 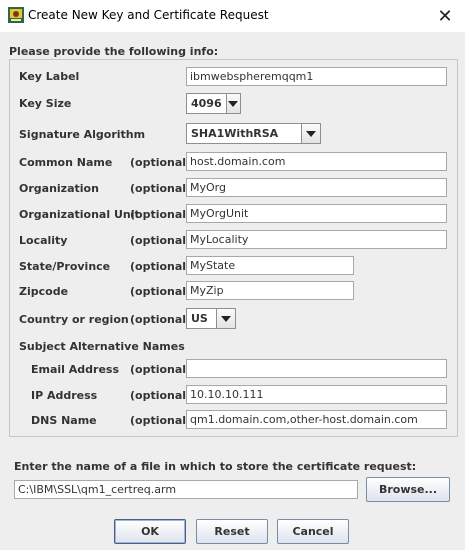 What do you see at coordinates (16, 15) in the screenshot?
I see `app-icon` at bounding box center [16, 15].